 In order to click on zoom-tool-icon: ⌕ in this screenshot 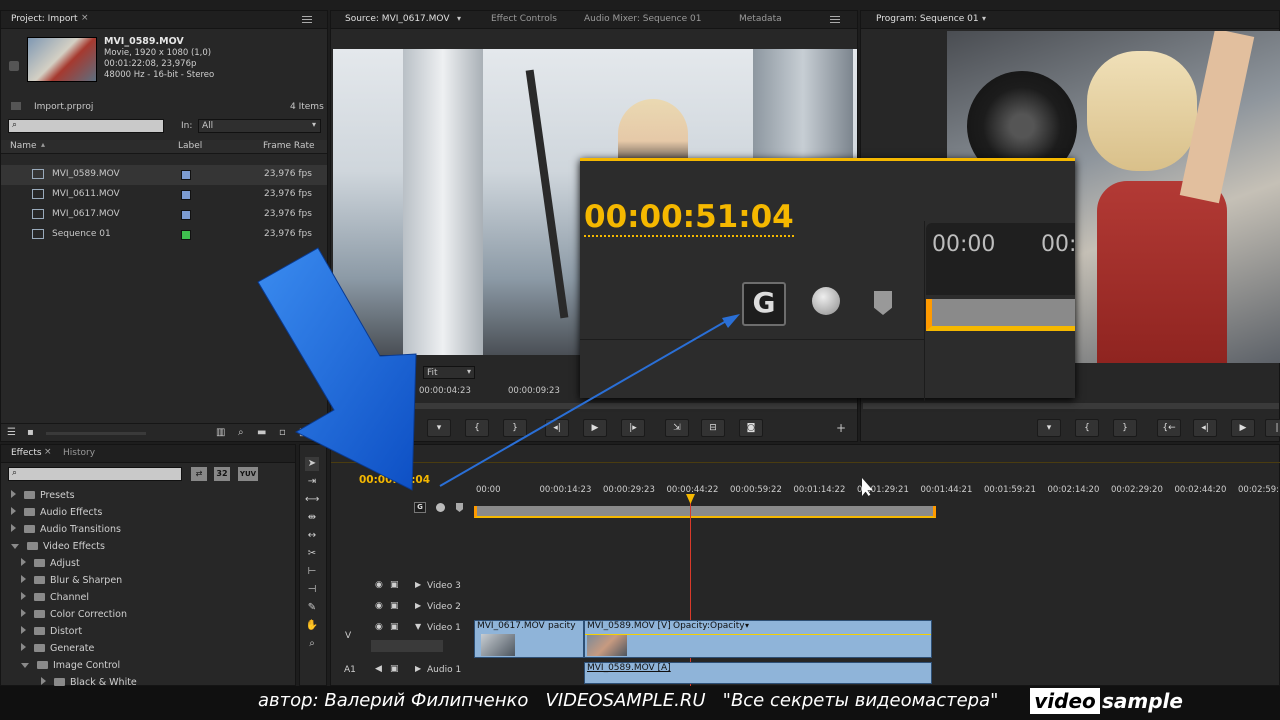, I will do `click(312, 644)`.